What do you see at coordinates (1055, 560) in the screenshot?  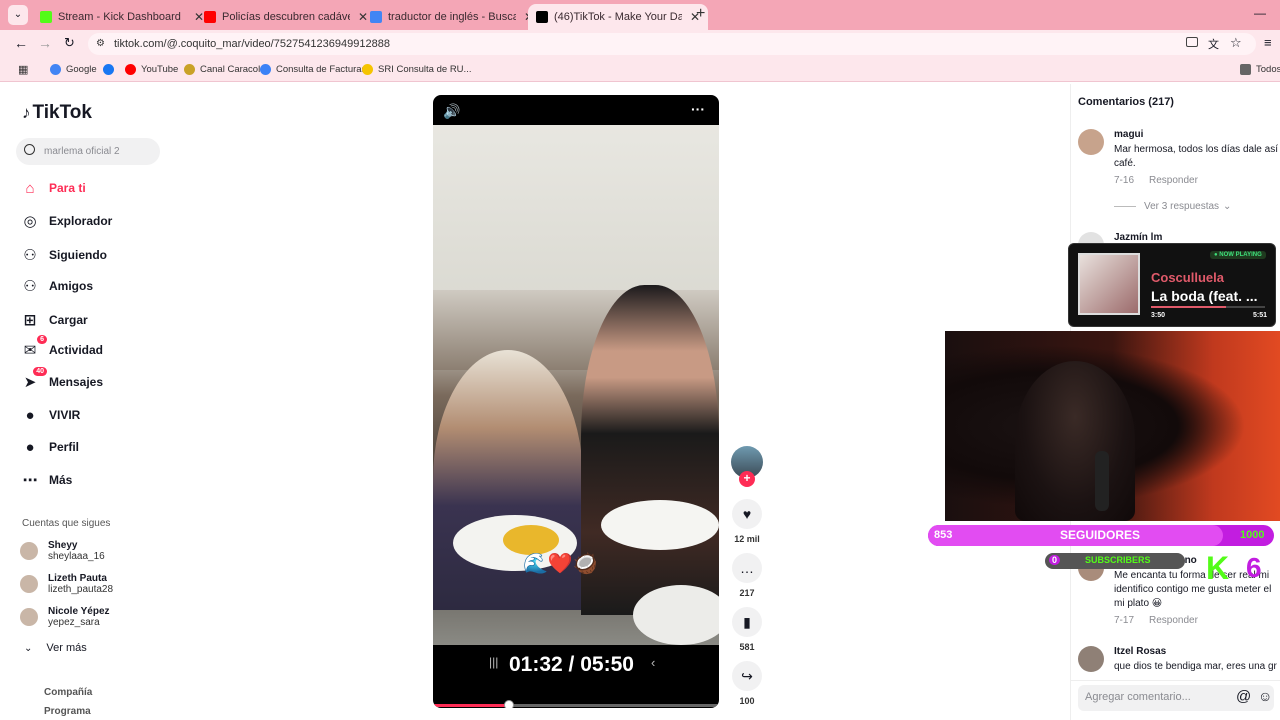 I see `subscribers-current: 0` at bounding box center [1055, 560].